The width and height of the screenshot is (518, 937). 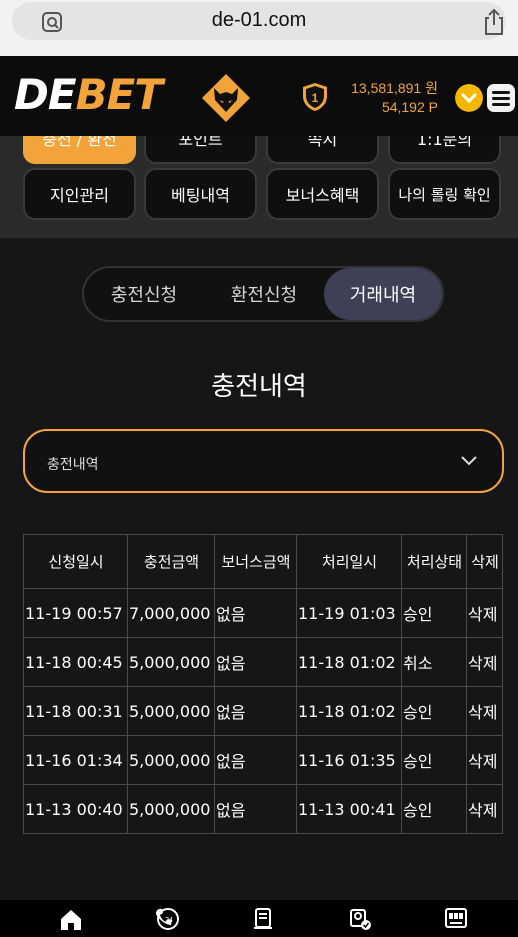 I want to click on casino-icon, so click(x=456, y=919).